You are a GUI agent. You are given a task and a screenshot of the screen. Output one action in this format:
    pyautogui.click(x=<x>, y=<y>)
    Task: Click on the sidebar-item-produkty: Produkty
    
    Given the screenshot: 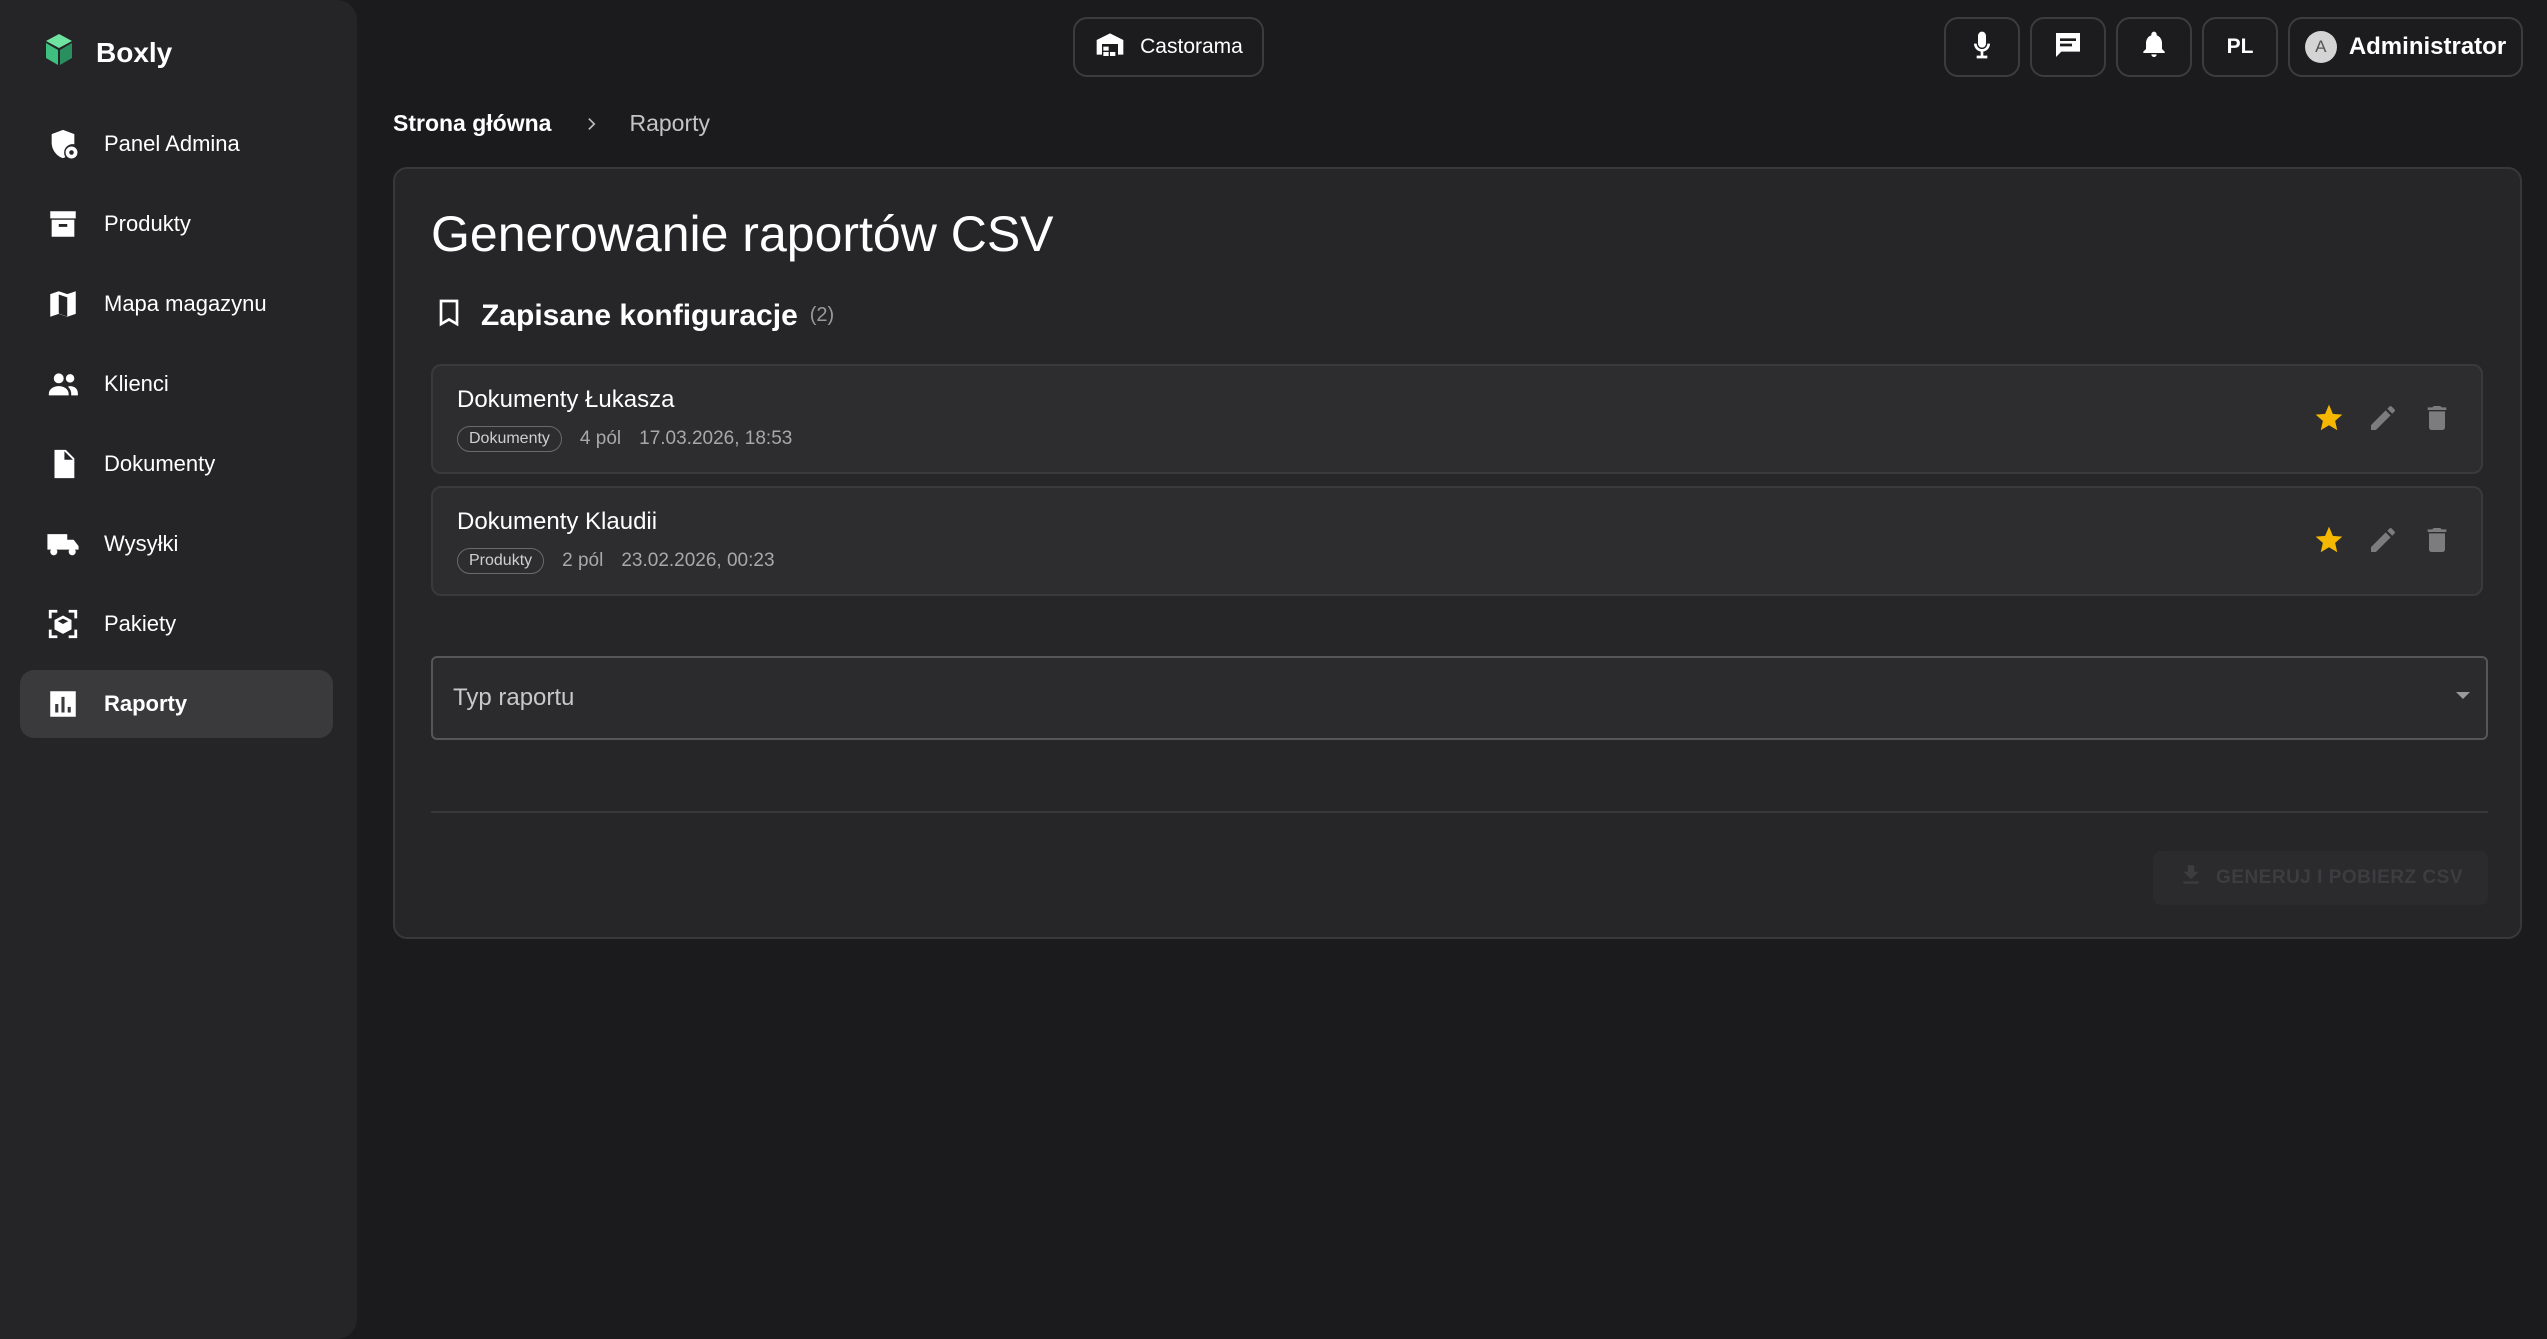 What is the action you would take?
    pyautogui.click(x=176, y=224)
    